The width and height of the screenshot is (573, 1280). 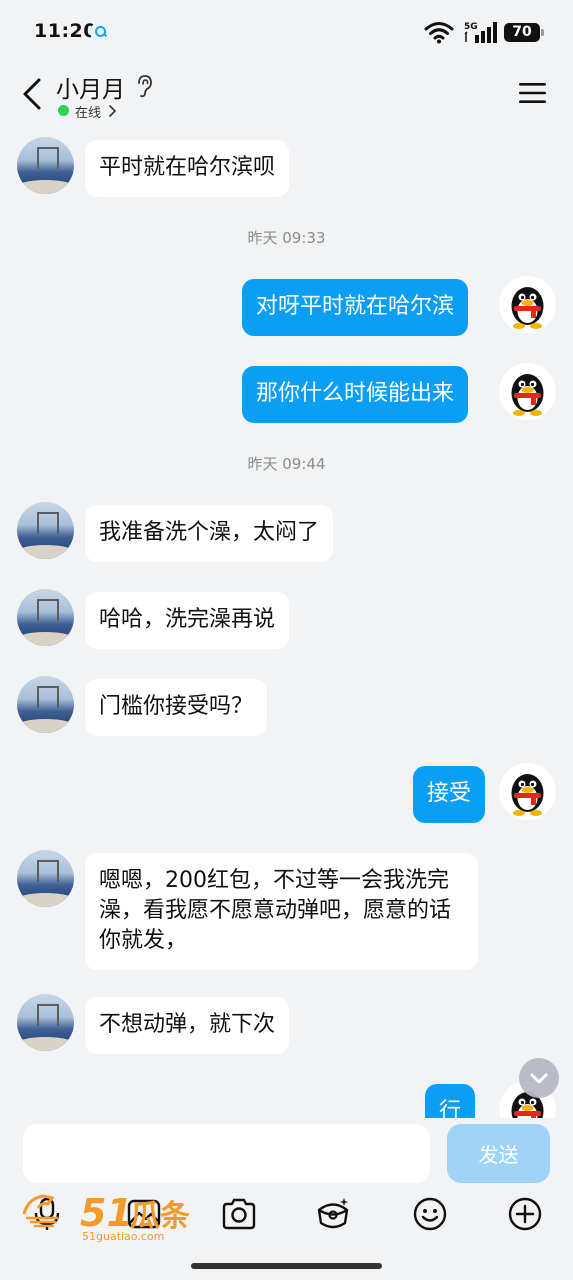 I want to click on message-bubble-received: 不想动弹，就下次, so click(x=187, y=1025).